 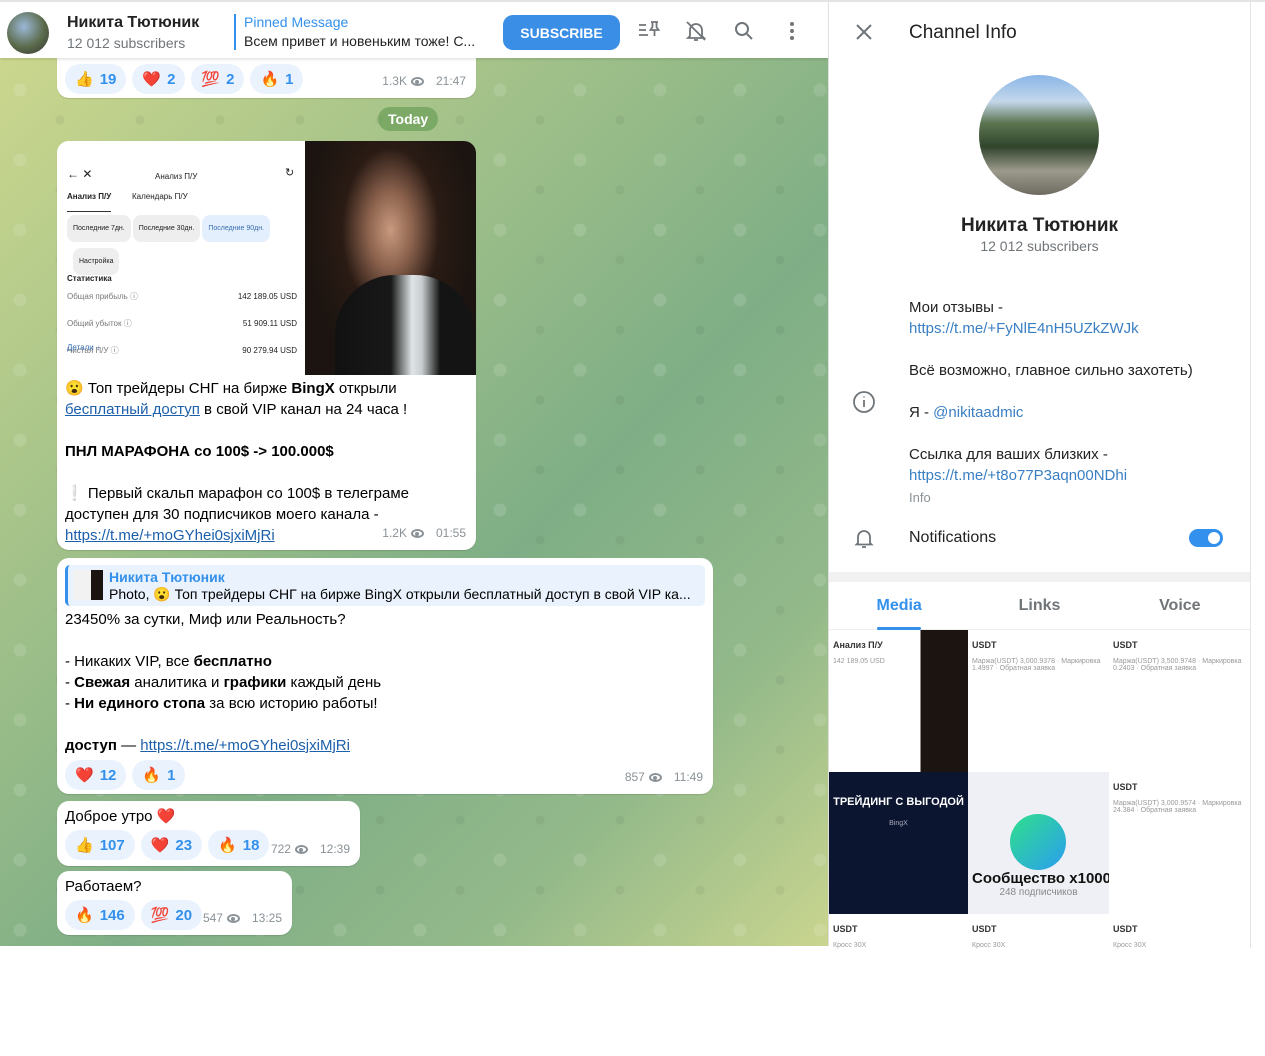 I want to click on message-meta: 1.2K 01:55, so click(x=424, y=533).